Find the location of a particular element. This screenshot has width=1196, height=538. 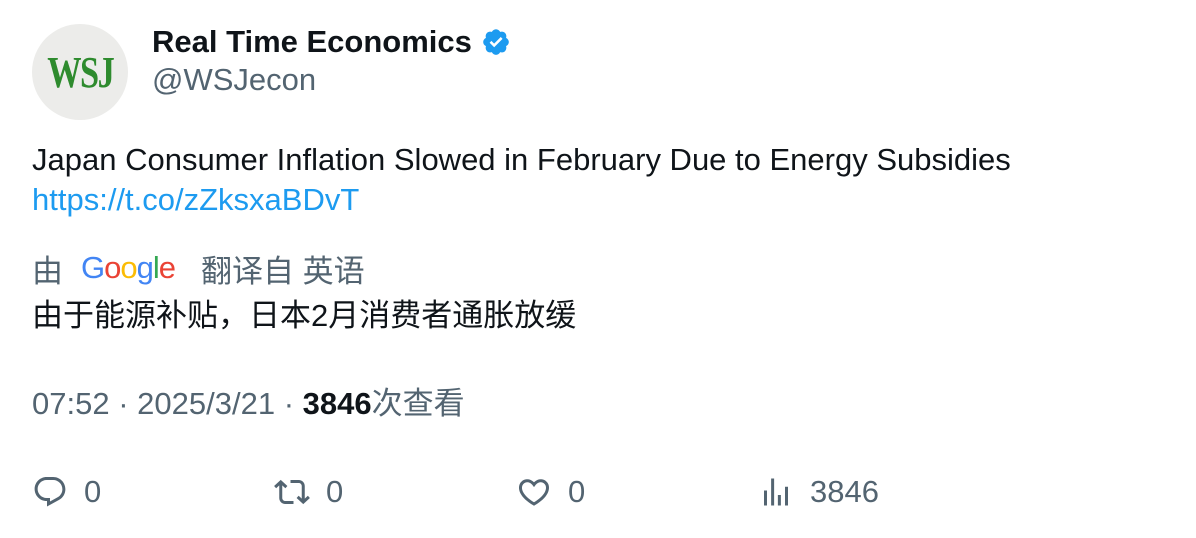

like-count: 0 is located at coordinates (577, 491).